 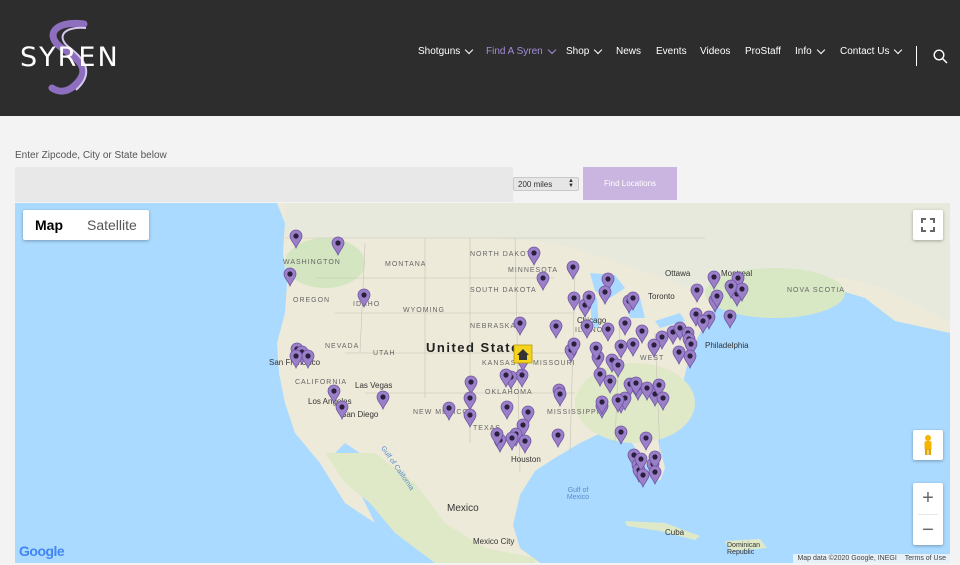 What do you see at coordinates (446, 51) in the screenshot?
I see `nav-shotguns: Shotguns` at bounding box center [446, 51].